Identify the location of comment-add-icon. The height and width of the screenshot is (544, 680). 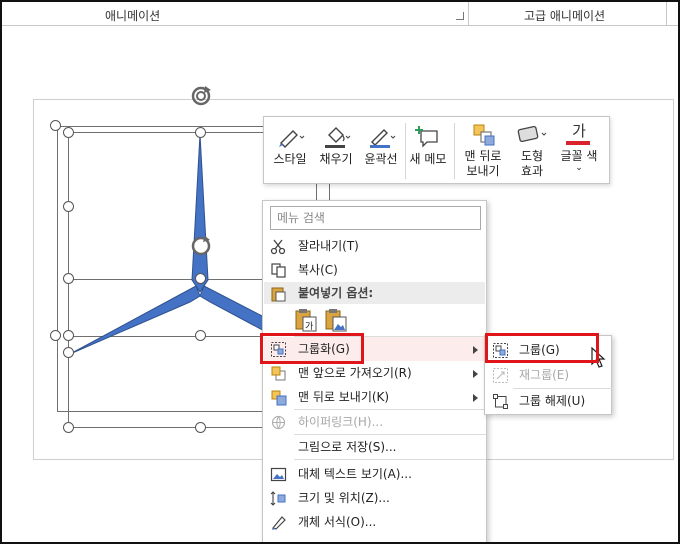
(426, 137).